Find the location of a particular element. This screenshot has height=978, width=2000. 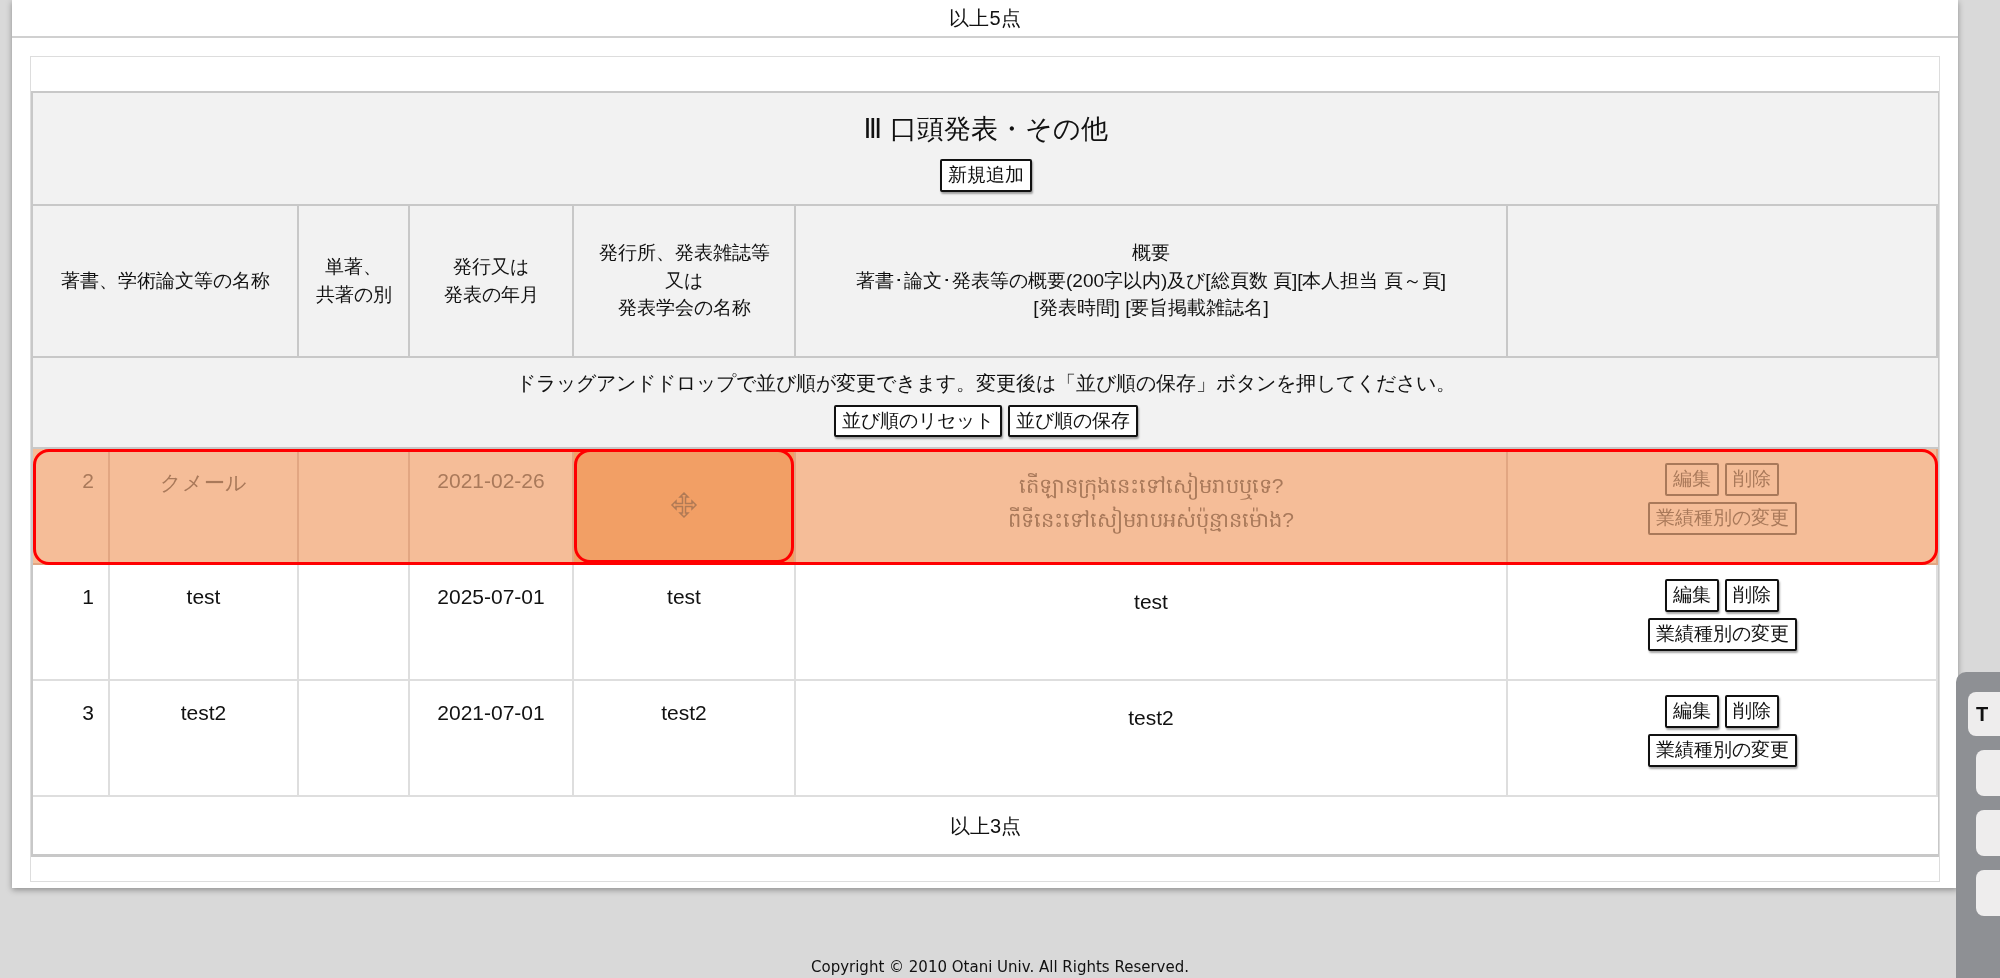

toolbar-button: T is located at coordinates (1984, 714).